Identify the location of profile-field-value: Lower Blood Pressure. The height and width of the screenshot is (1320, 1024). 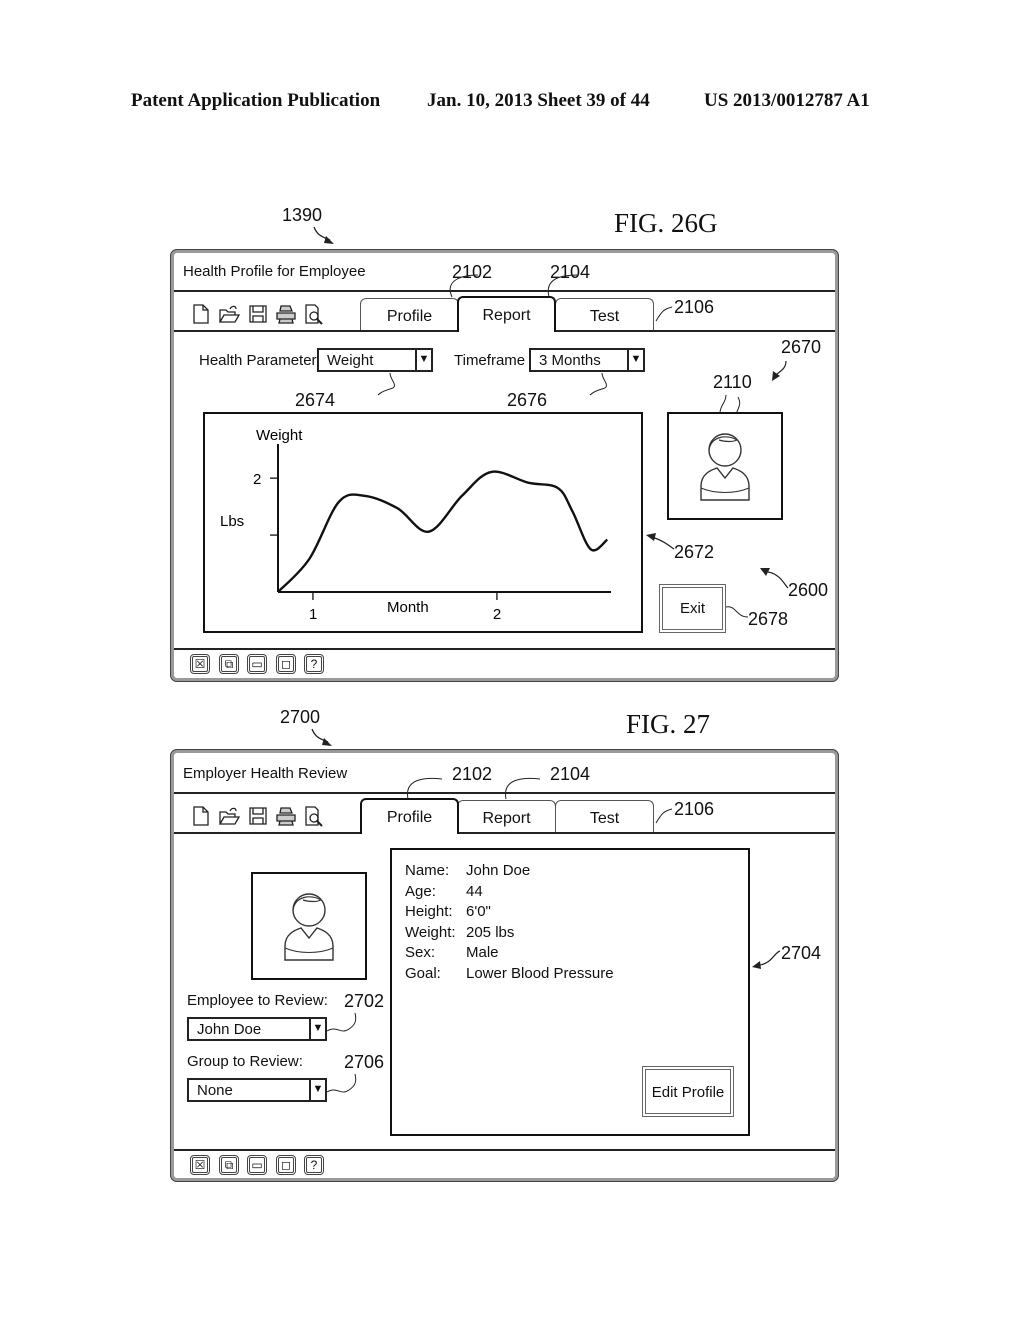
(540, 973).